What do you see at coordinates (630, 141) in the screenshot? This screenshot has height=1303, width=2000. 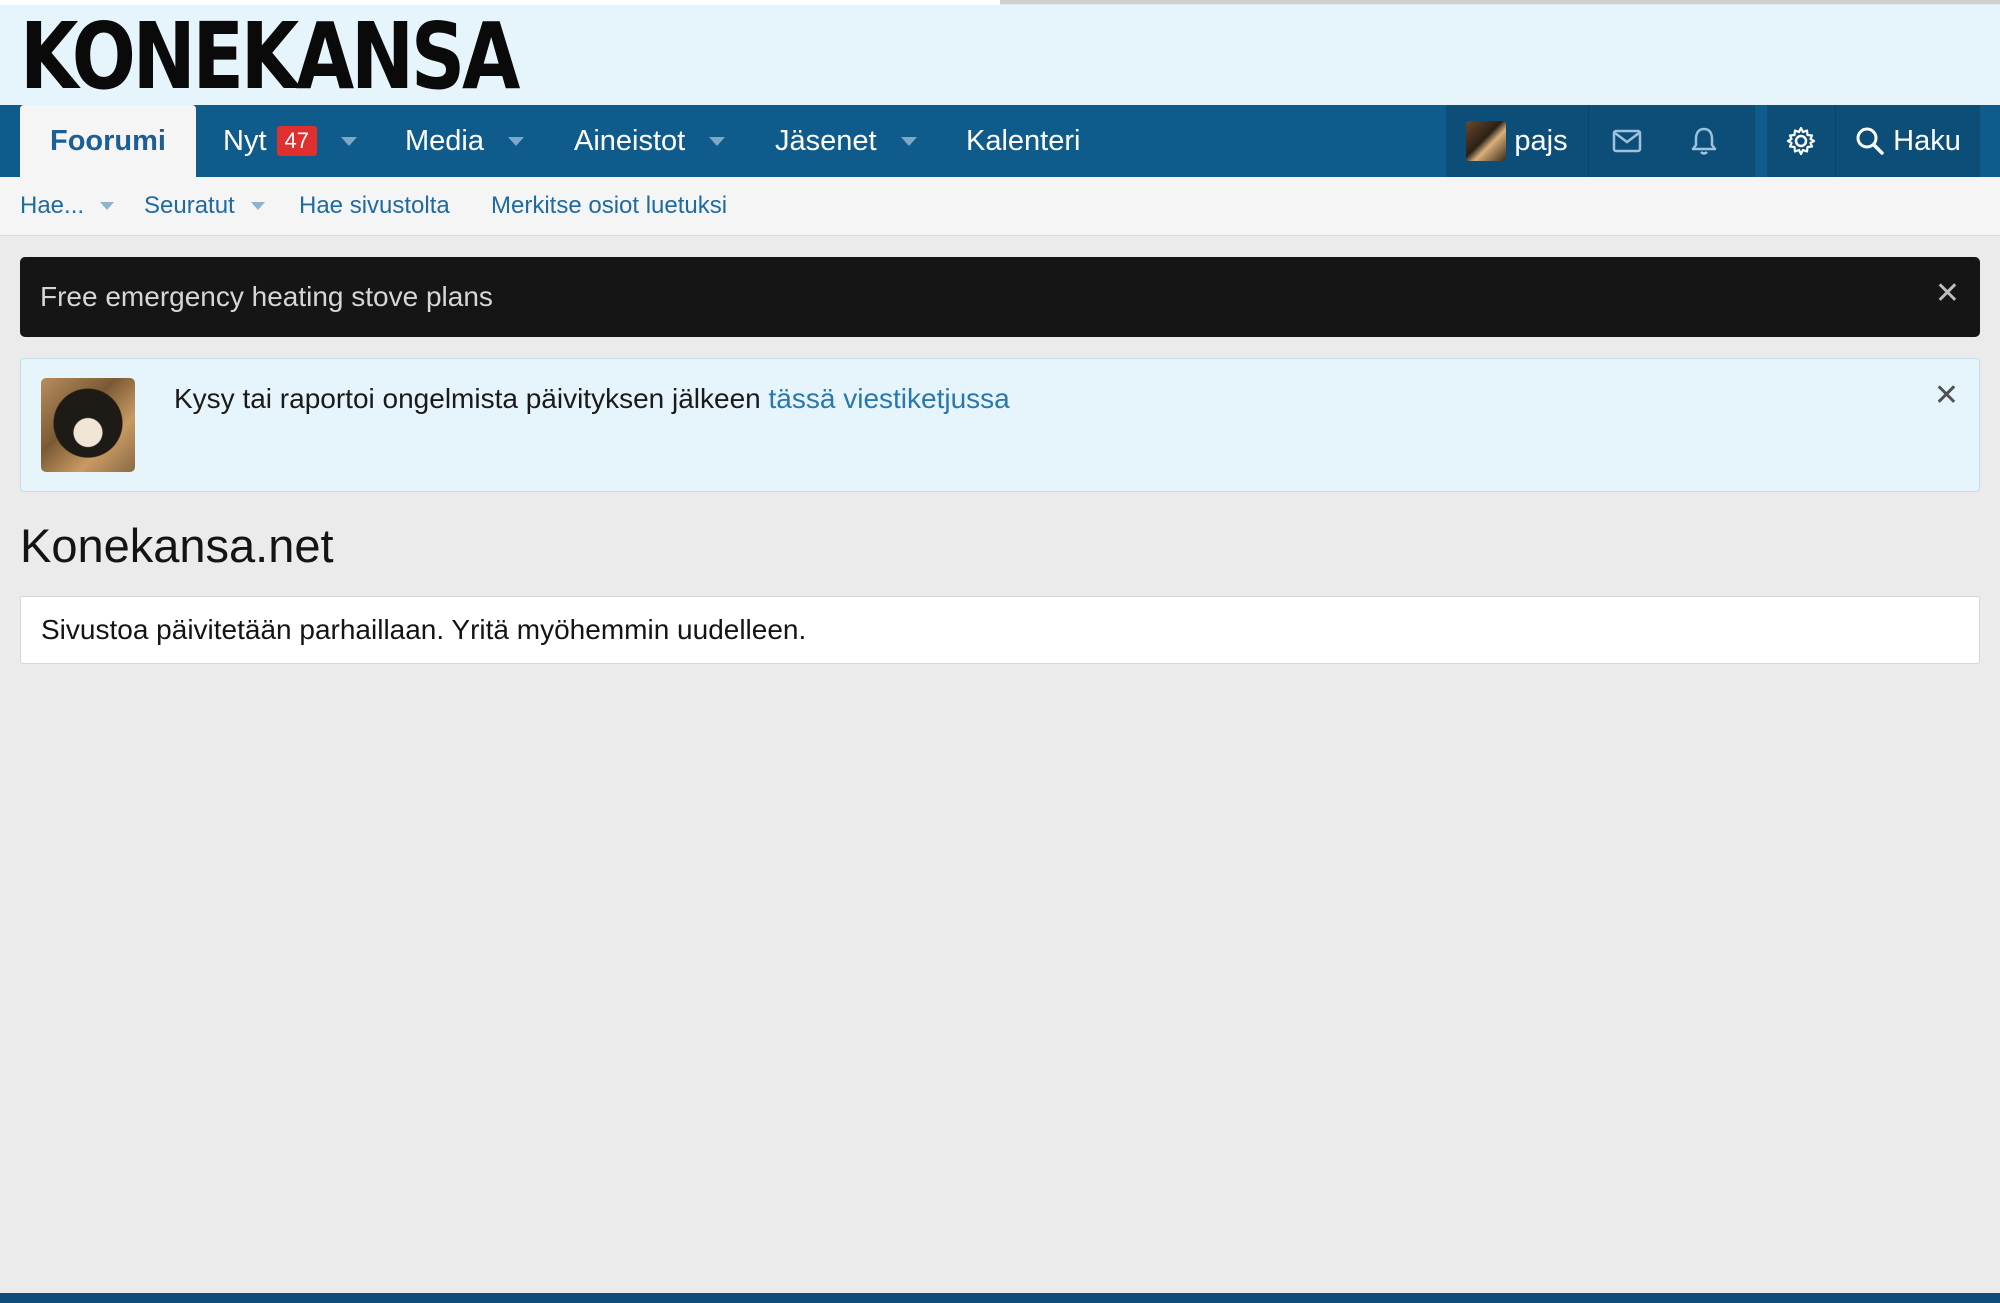 I see `tab-aineistot-label: Aineistot` at bounding box center [630, 141].